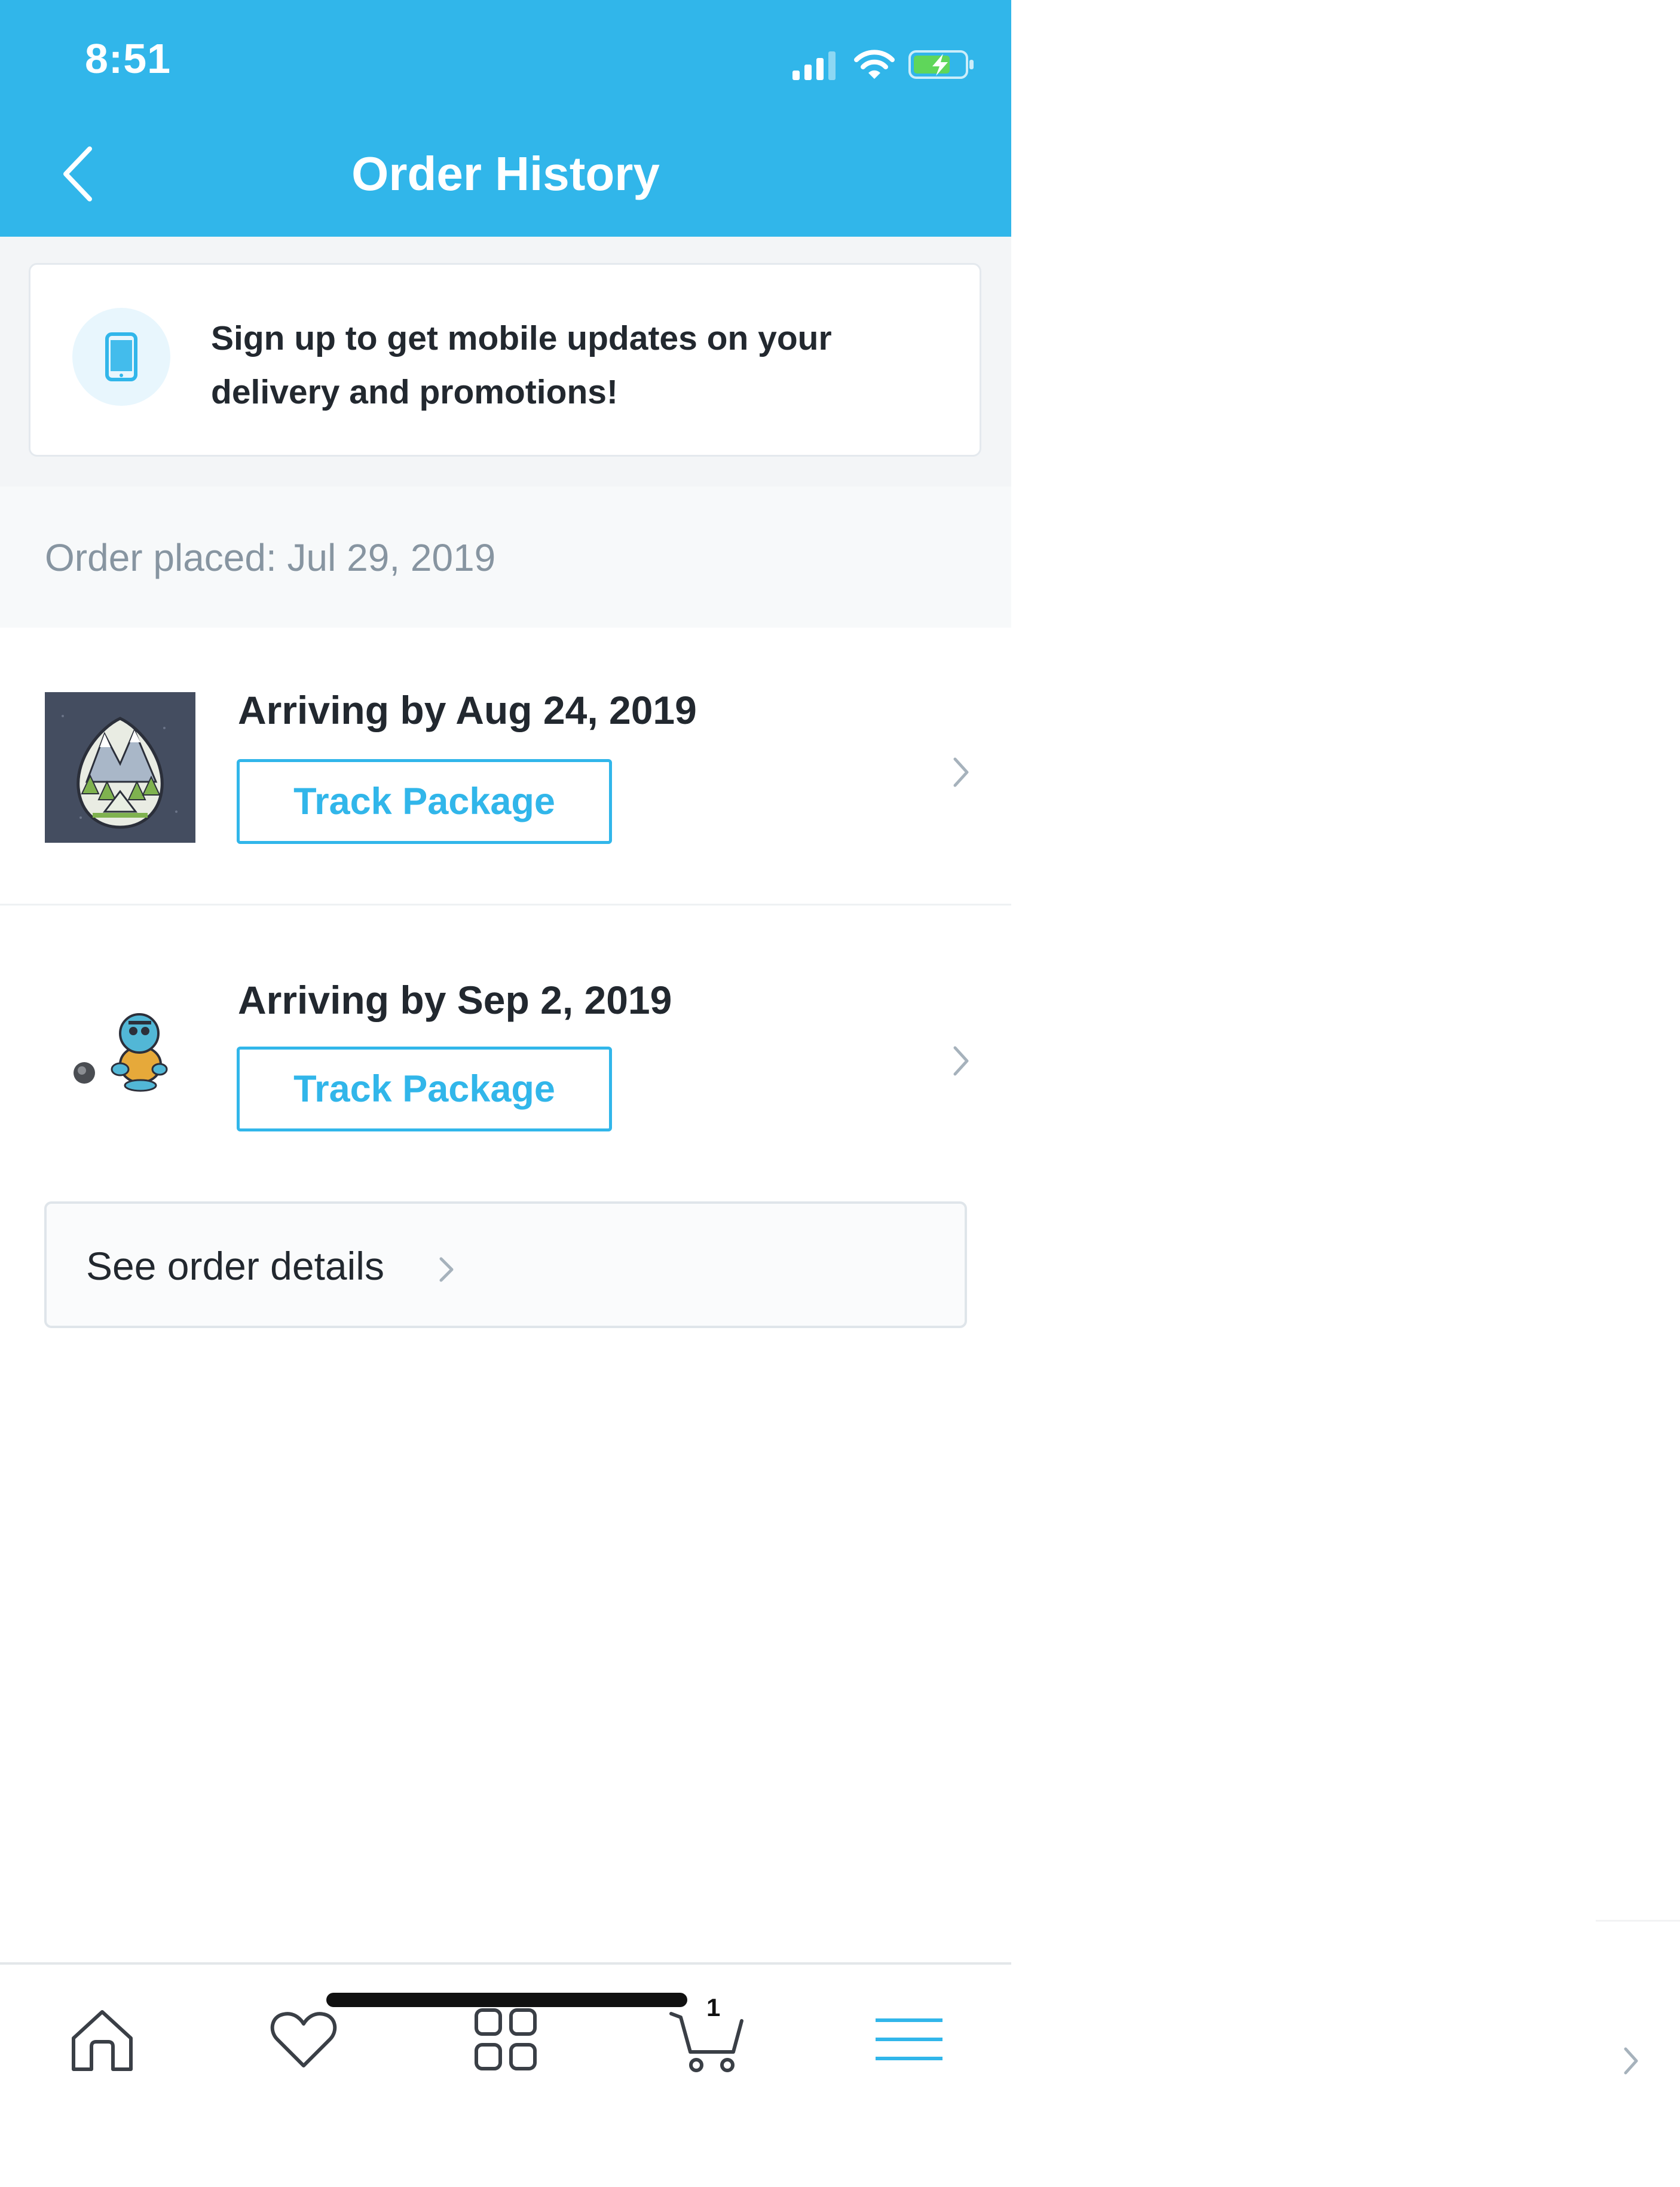 The image size is (1680, 2187). What do you see at coordinates (506, 2000) in the screenshot?
I see `home-indicator` at bounding box center [506, 2000].